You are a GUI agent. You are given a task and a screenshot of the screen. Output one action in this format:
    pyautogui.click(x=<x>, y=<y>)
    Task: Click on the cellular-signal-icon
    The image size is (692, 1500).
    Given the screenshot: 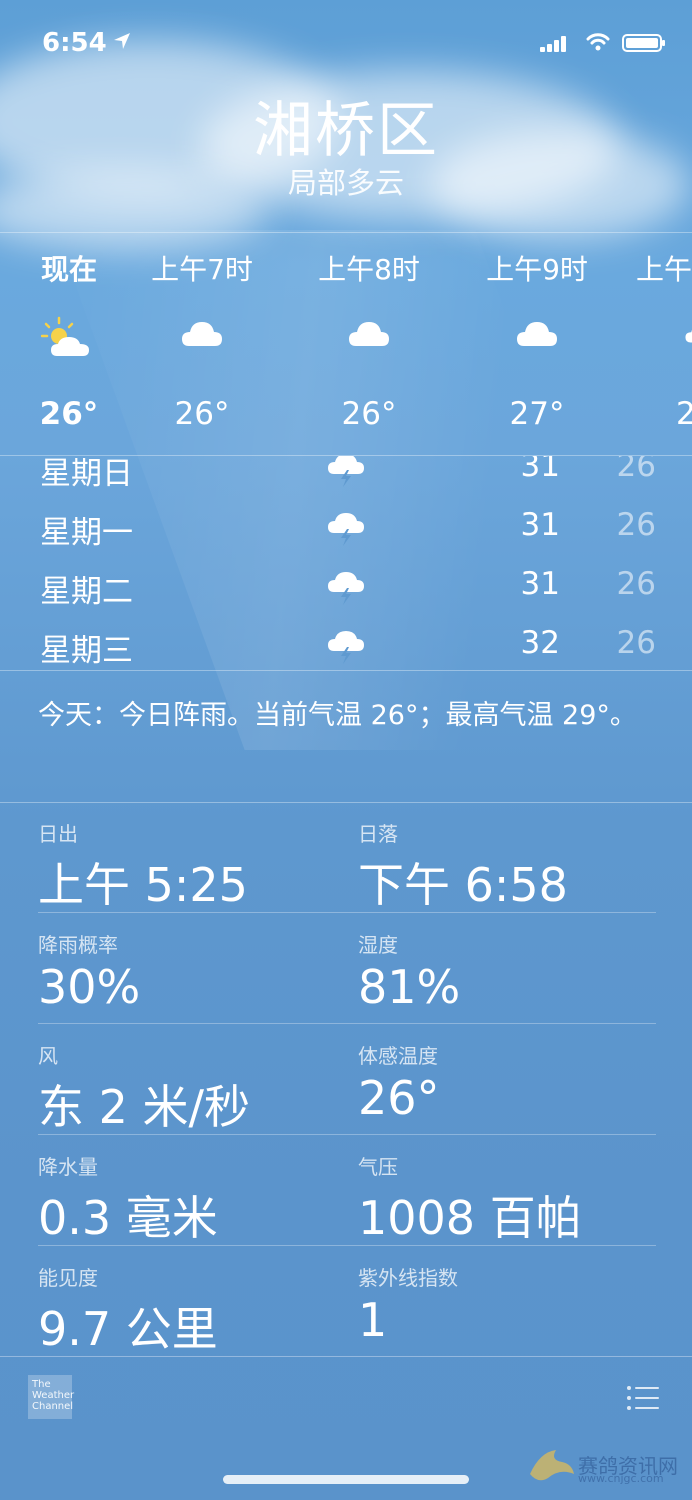 What is the action you would take?
    pyautogui.click(x=554, y=46)
    